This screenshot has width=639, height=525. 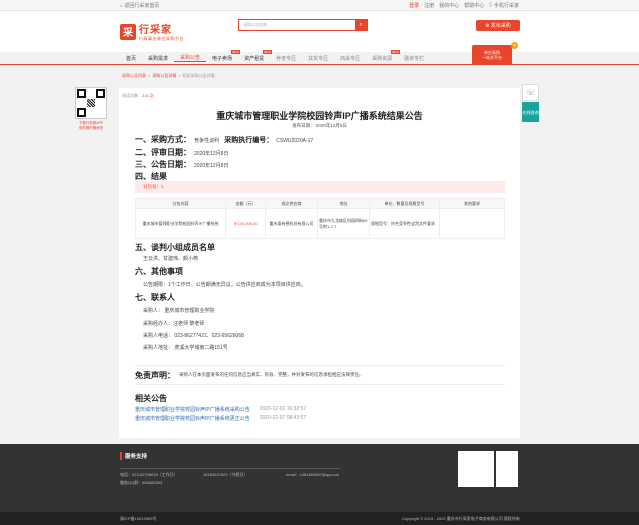 What do you see at coordinates (122, 5) in the screenshot?
I see `home-icon: ⌂` at bounding box center [122, 5].